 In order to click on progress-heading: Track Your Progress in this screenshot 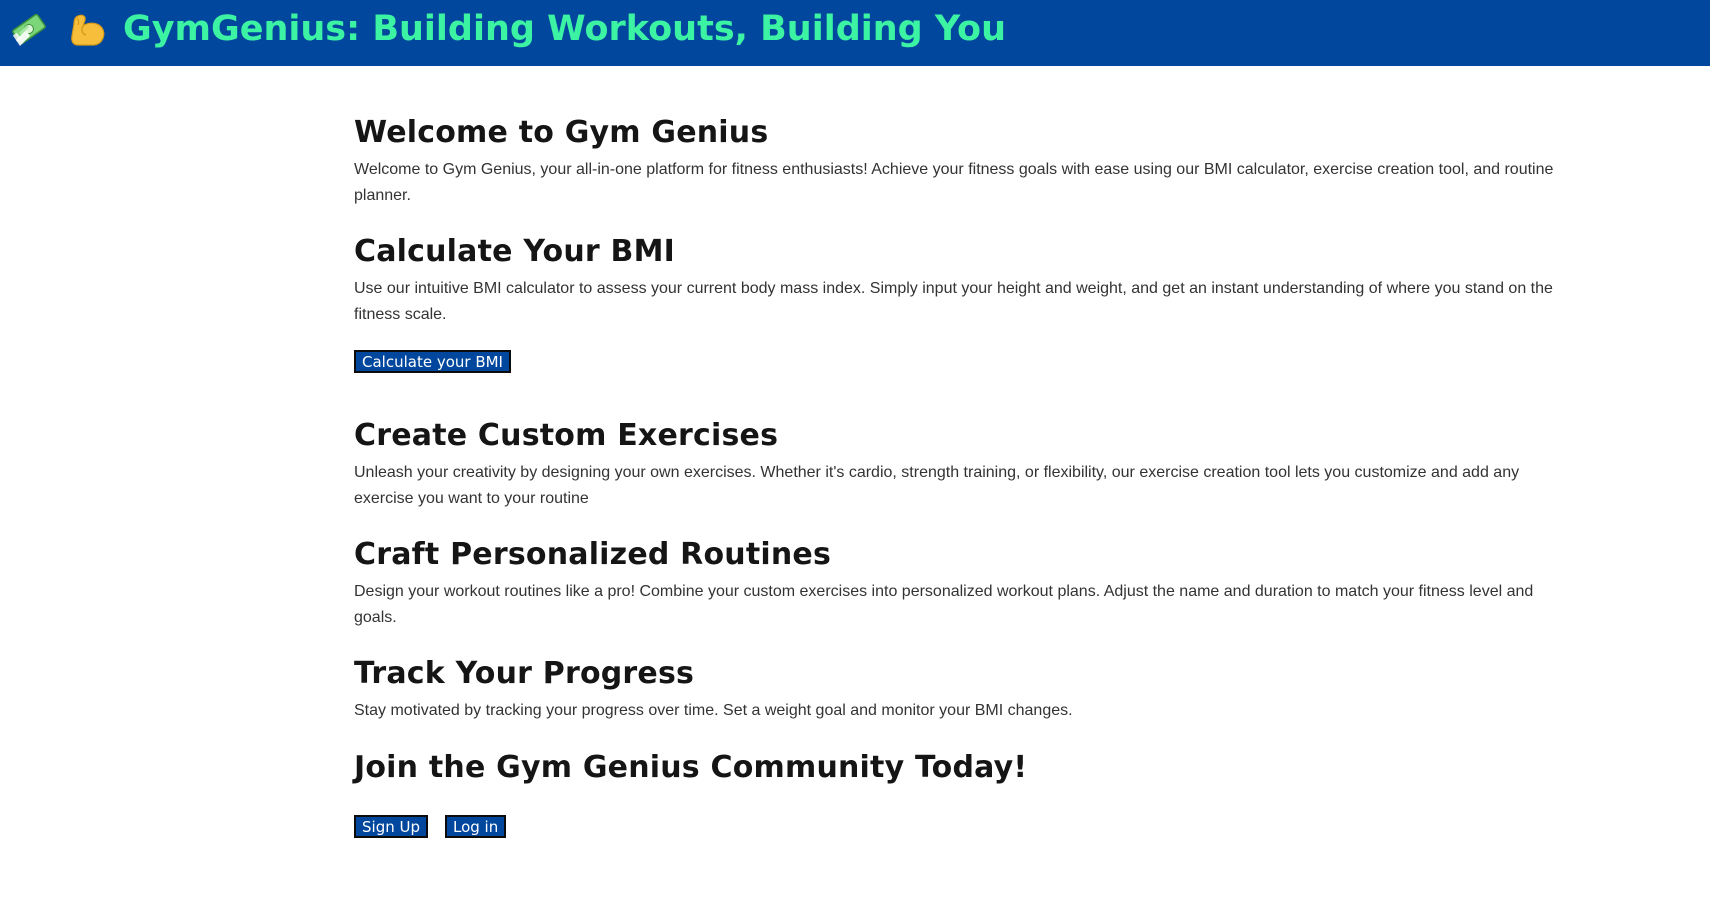, I will do `click(524, 673)`.